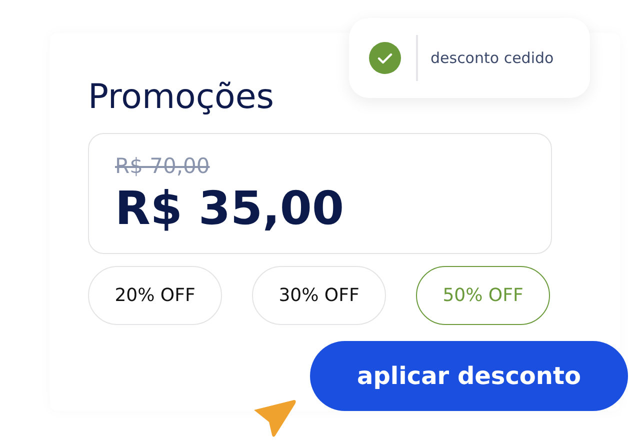  I want to click on cursor-icon, so click(274, 419).